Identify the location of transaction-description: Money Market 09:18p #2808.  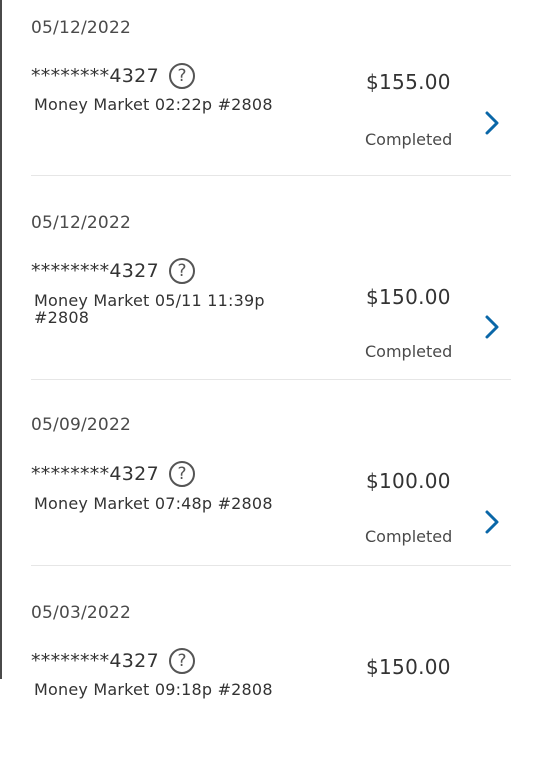
(153, 689).